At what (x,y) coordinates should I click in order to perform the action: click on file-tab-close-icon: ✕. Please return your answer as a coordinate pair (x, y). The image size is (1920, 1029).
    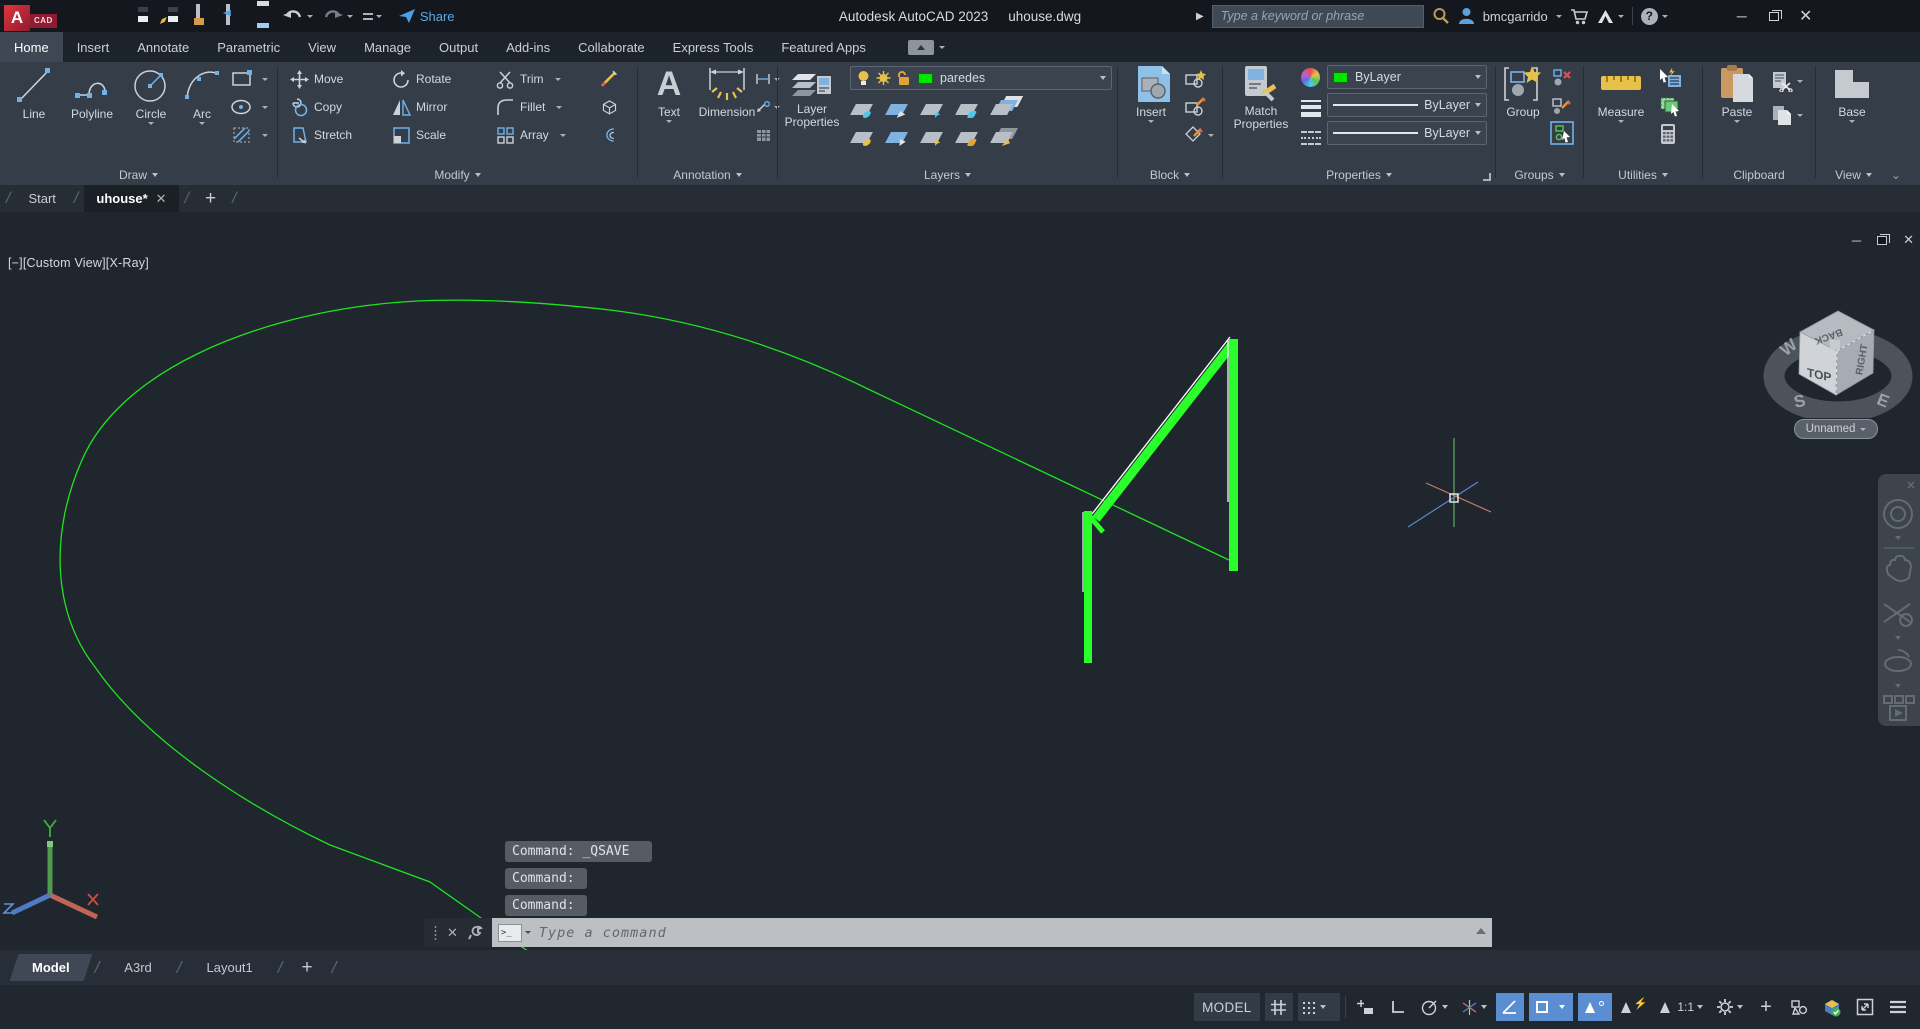
    Looking at the image, I should click on (161, 199).